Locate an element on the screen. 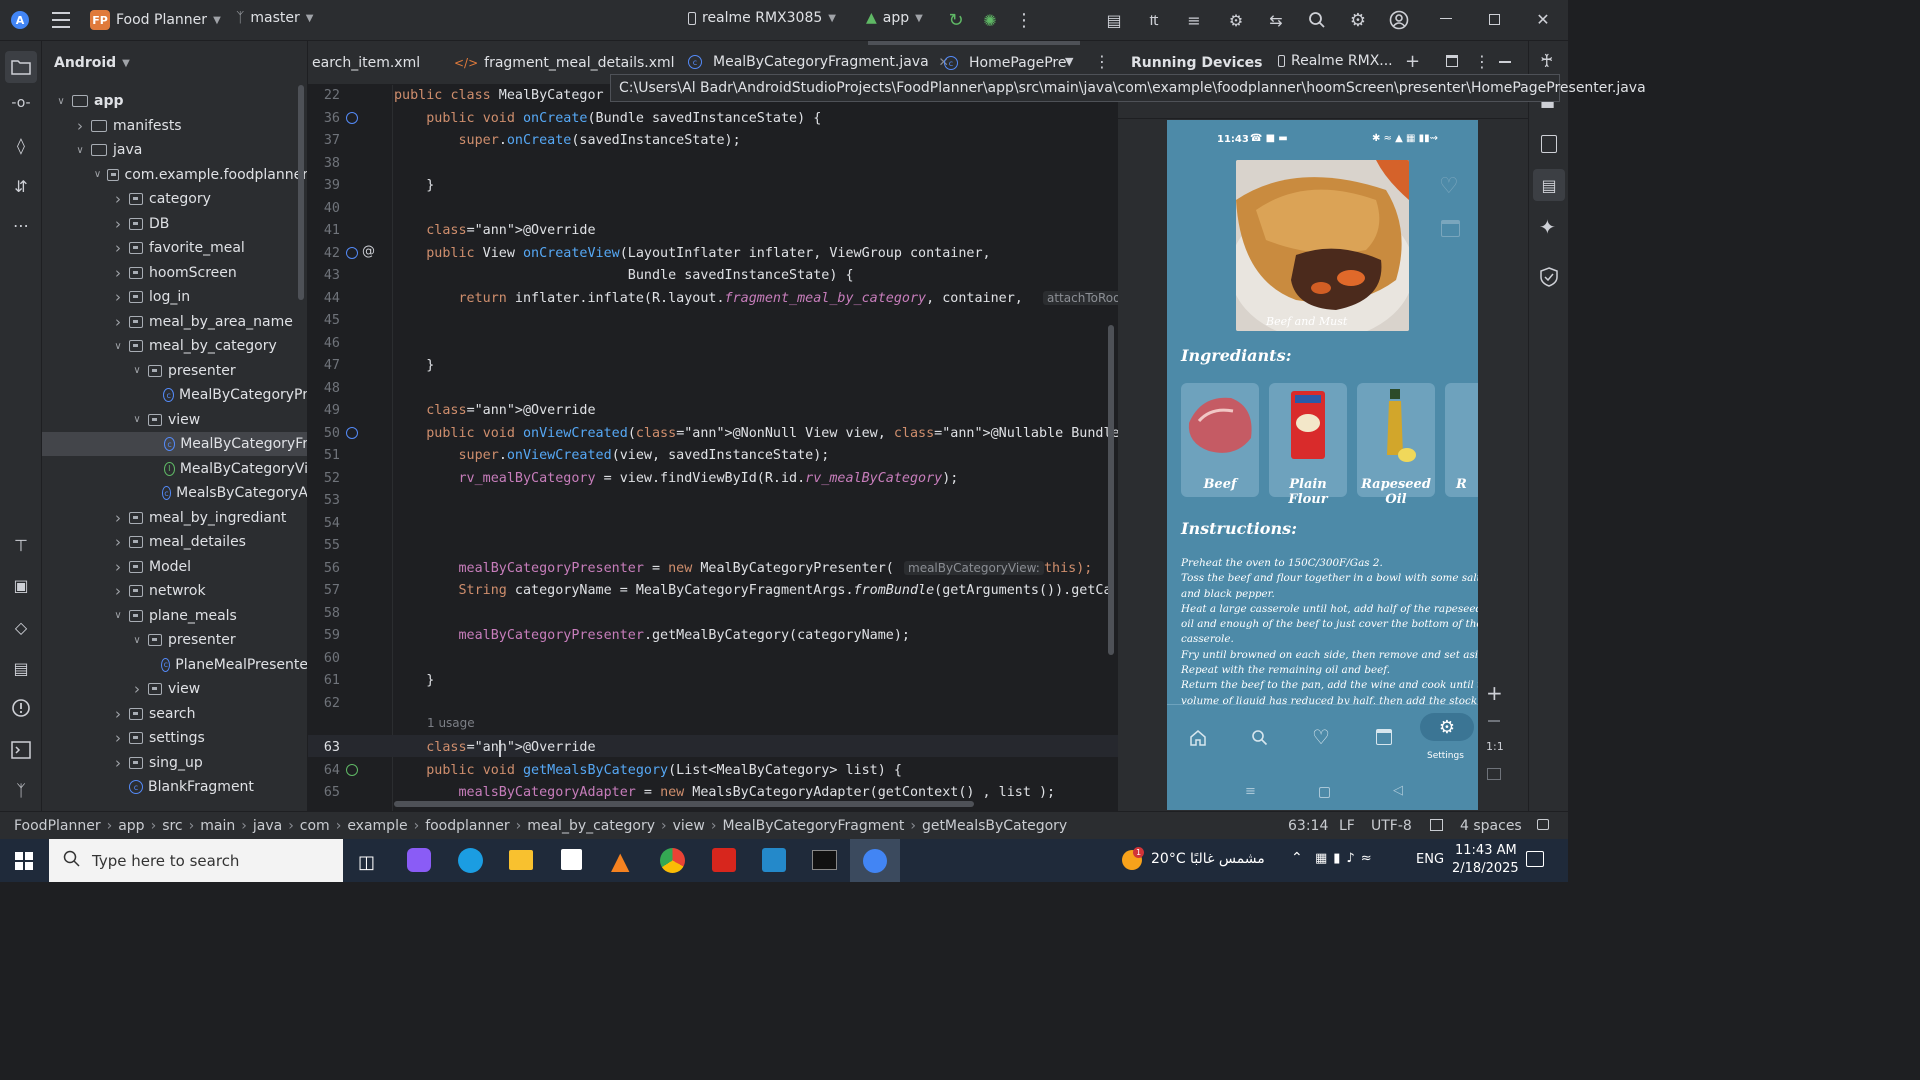 The image size is (1920, 1080). code-line: 46 is located at coordinates (713, 344).